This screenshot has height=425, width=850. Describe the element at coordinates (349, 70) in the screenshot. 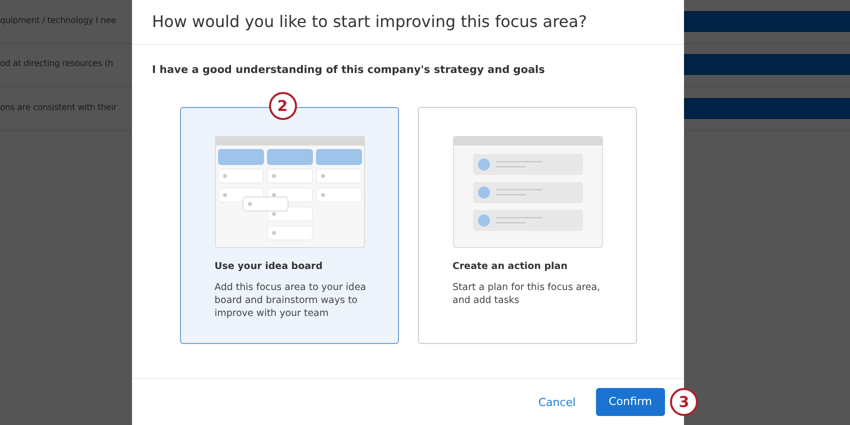

I see `question-text: I have a good understanding of this company's strategy and goals` at that location.